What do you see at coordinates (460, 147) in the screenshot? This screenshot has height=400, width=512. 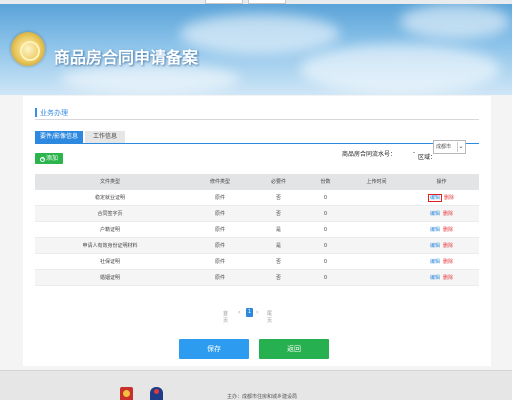 I see `chevron-down-icon: ⌄` at bounding box center [460, 147].